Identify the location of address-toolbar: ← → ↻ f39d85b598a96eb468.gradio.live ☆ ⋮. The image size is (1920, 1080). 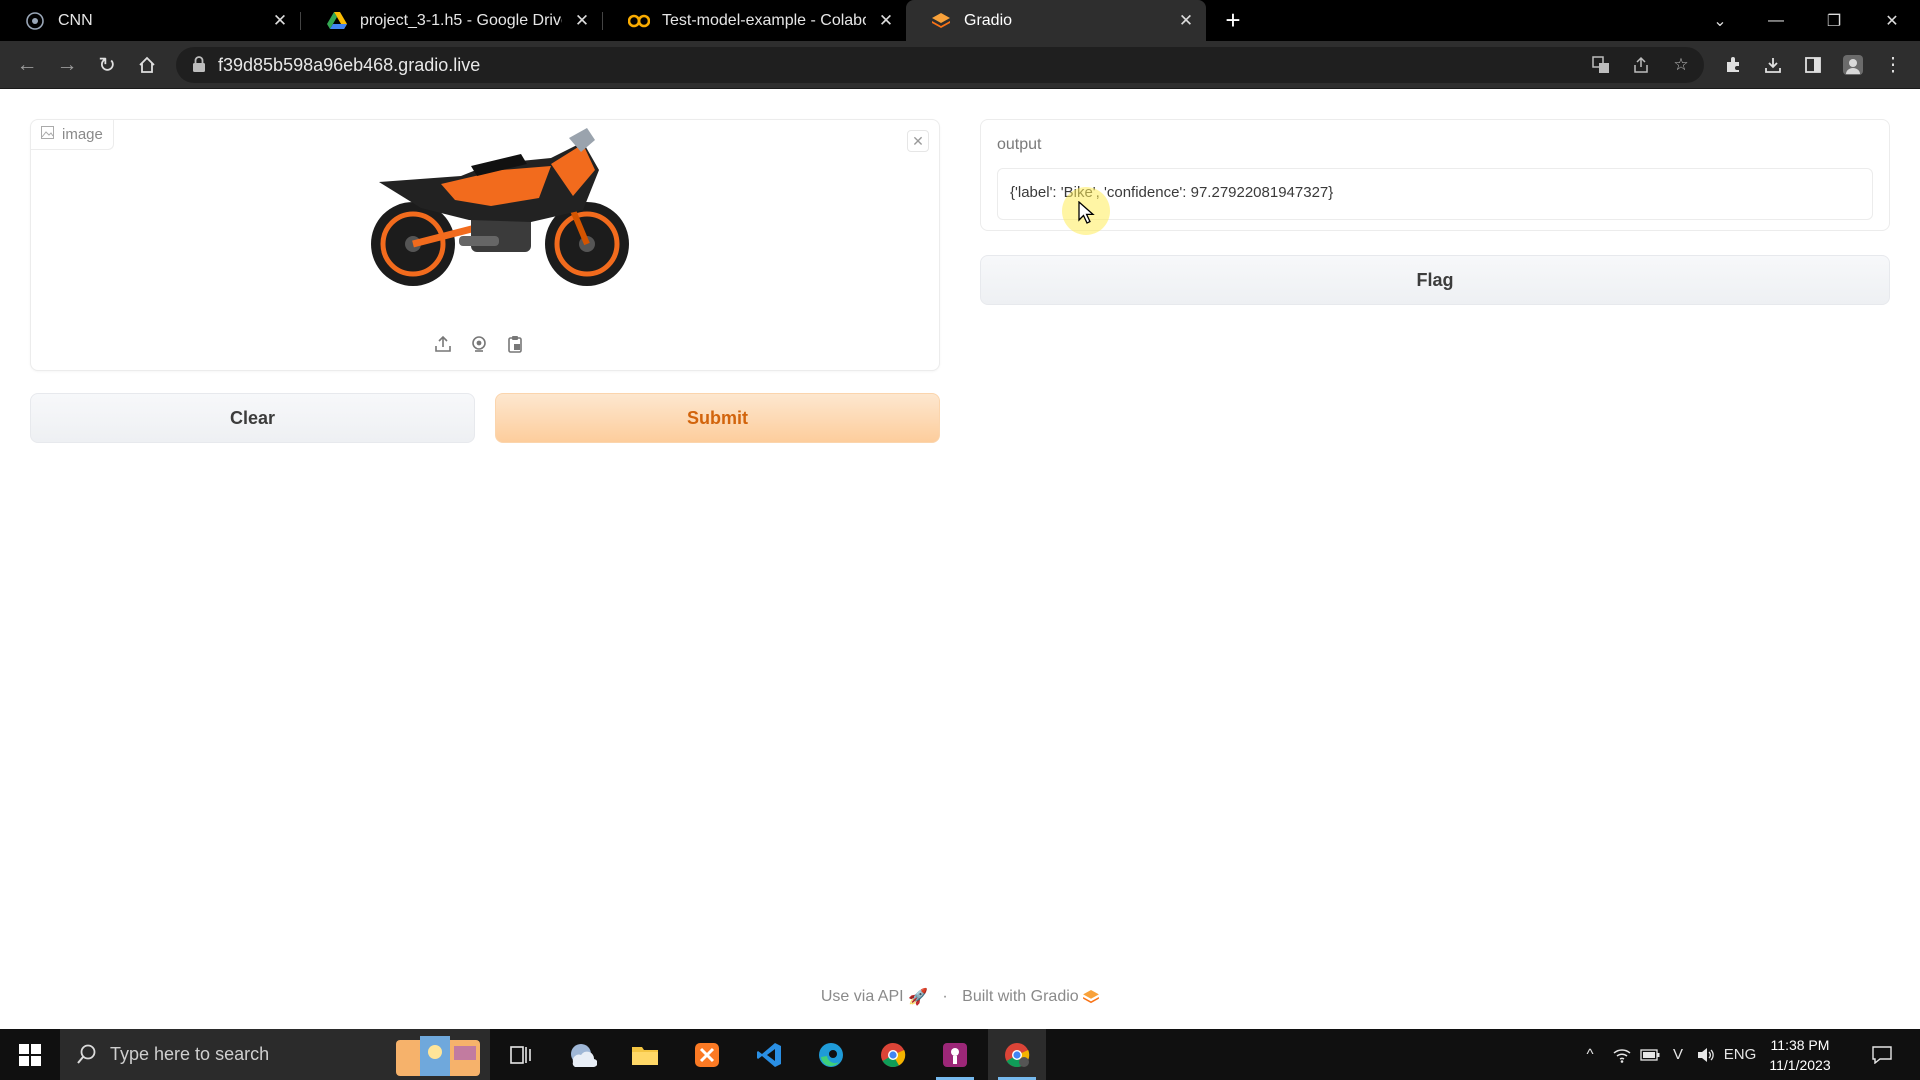
(960, 65).